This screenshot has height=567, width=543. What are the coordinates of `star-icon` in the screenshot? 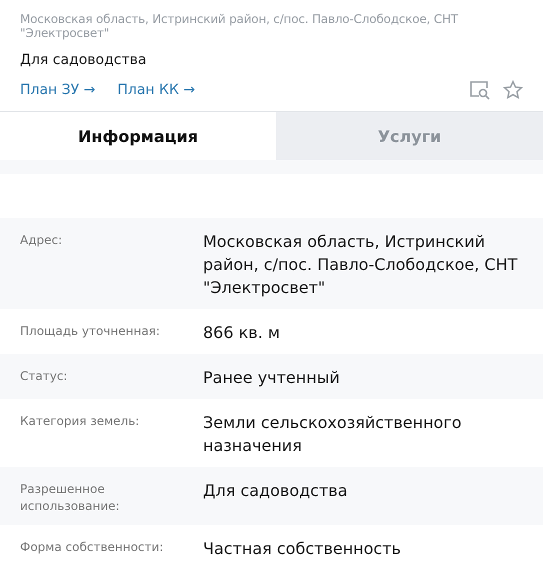 It's located at (513, 90).